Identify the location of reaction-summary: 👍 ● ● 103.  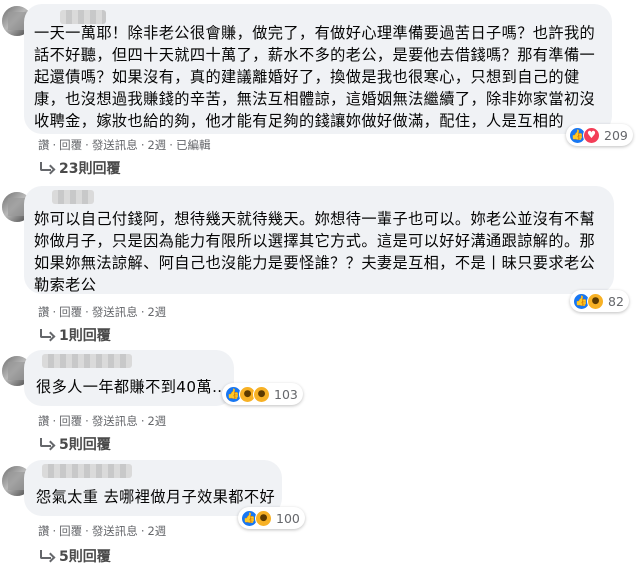
(262, 394).